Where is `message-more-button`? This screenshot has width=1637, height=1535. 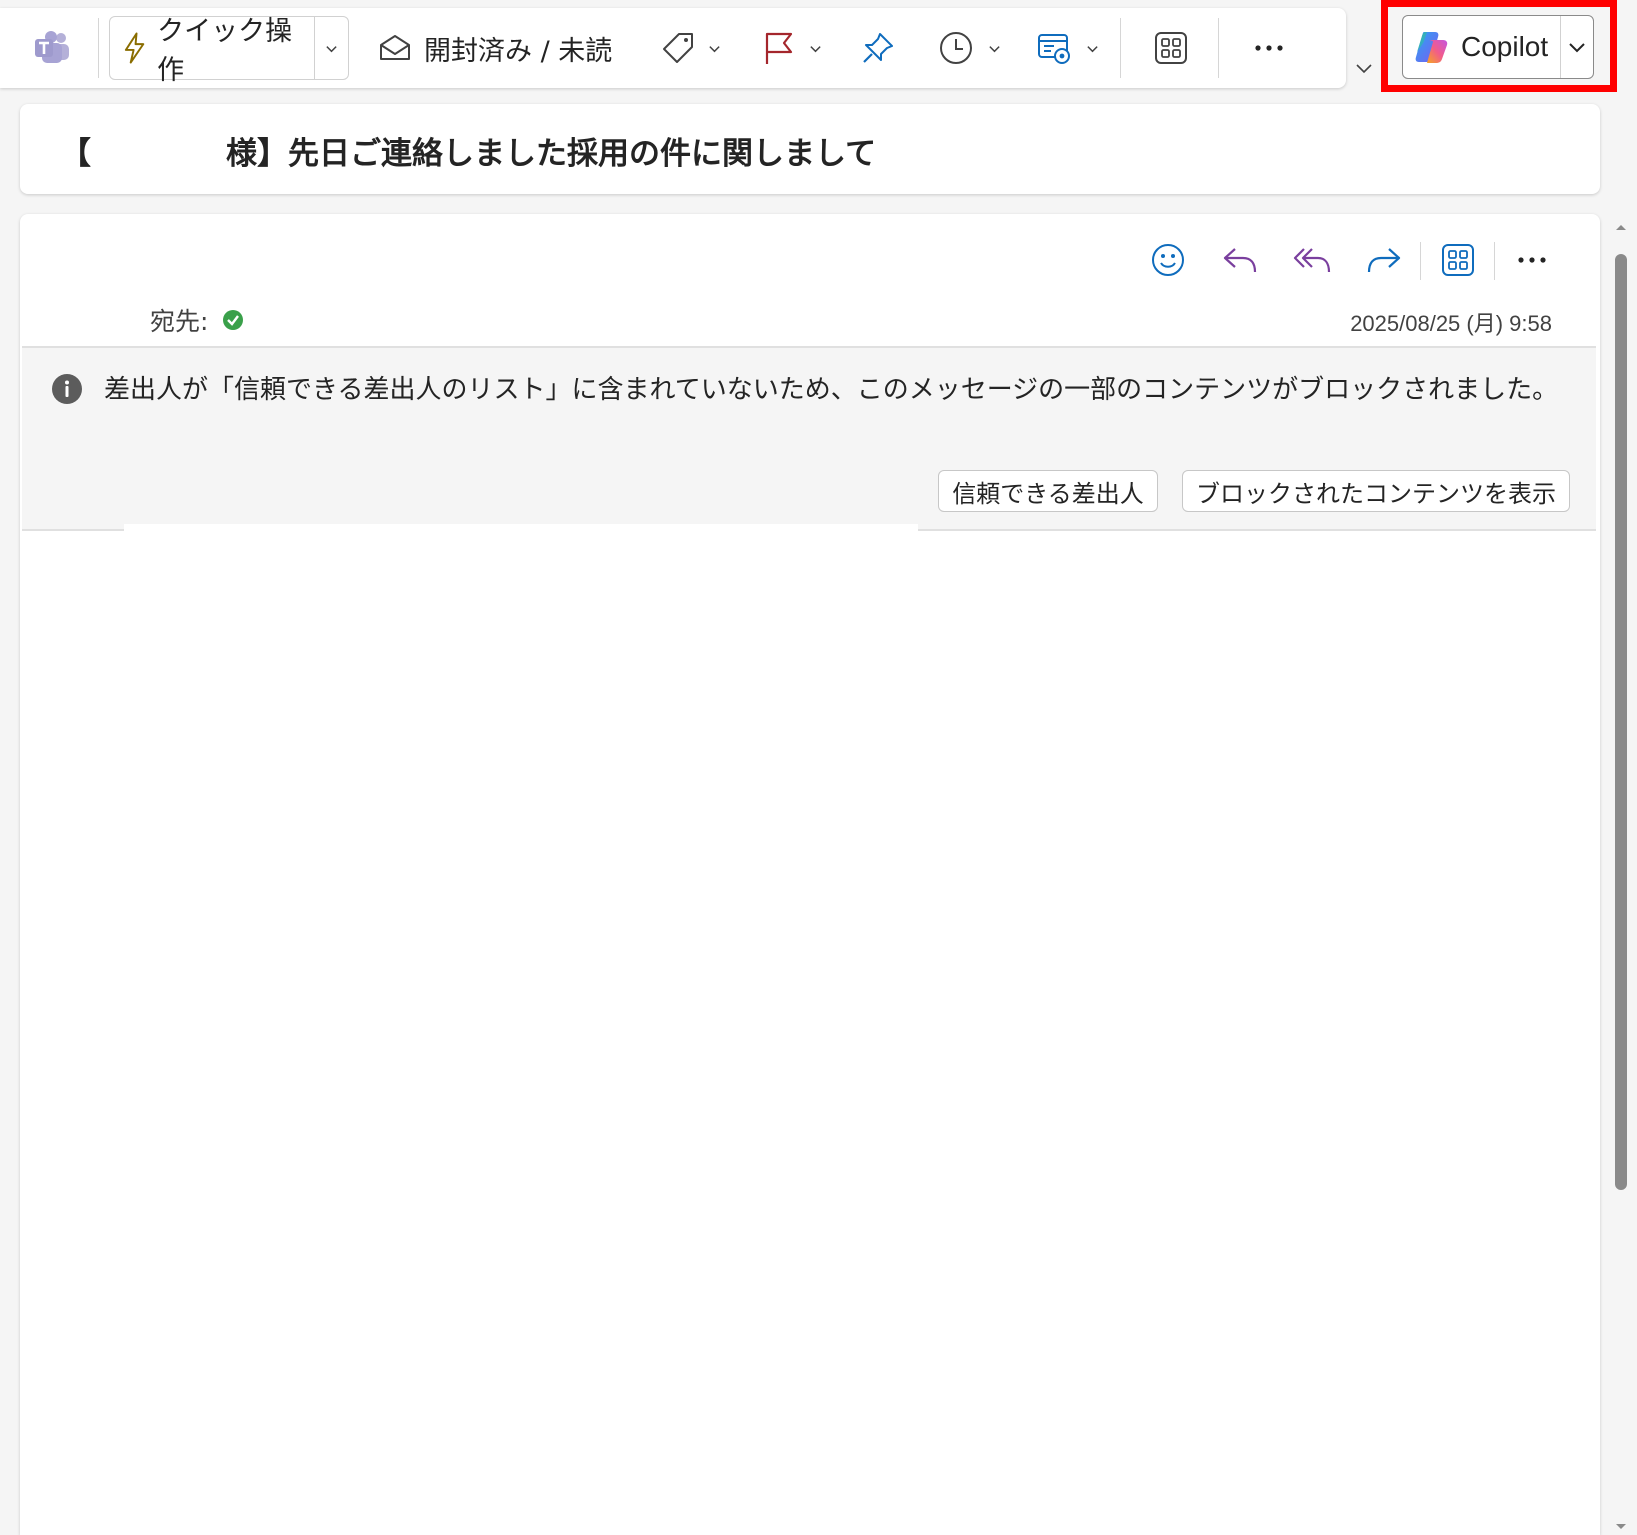
message-more-button is located at coordinates (1532, 260).